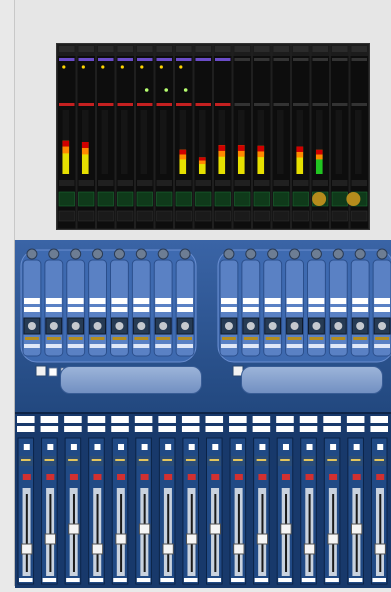 Image resolution: width=391 pixels, height=592 pixels. I want to click on bank-select-button, so click(53, 372).